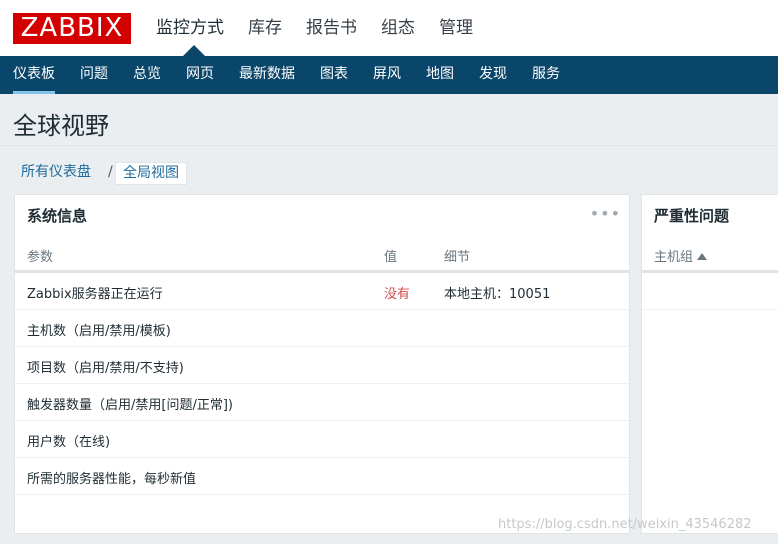 The image size is (778, 544). I want to click on more-options-icon: •••, so click(605, 213).